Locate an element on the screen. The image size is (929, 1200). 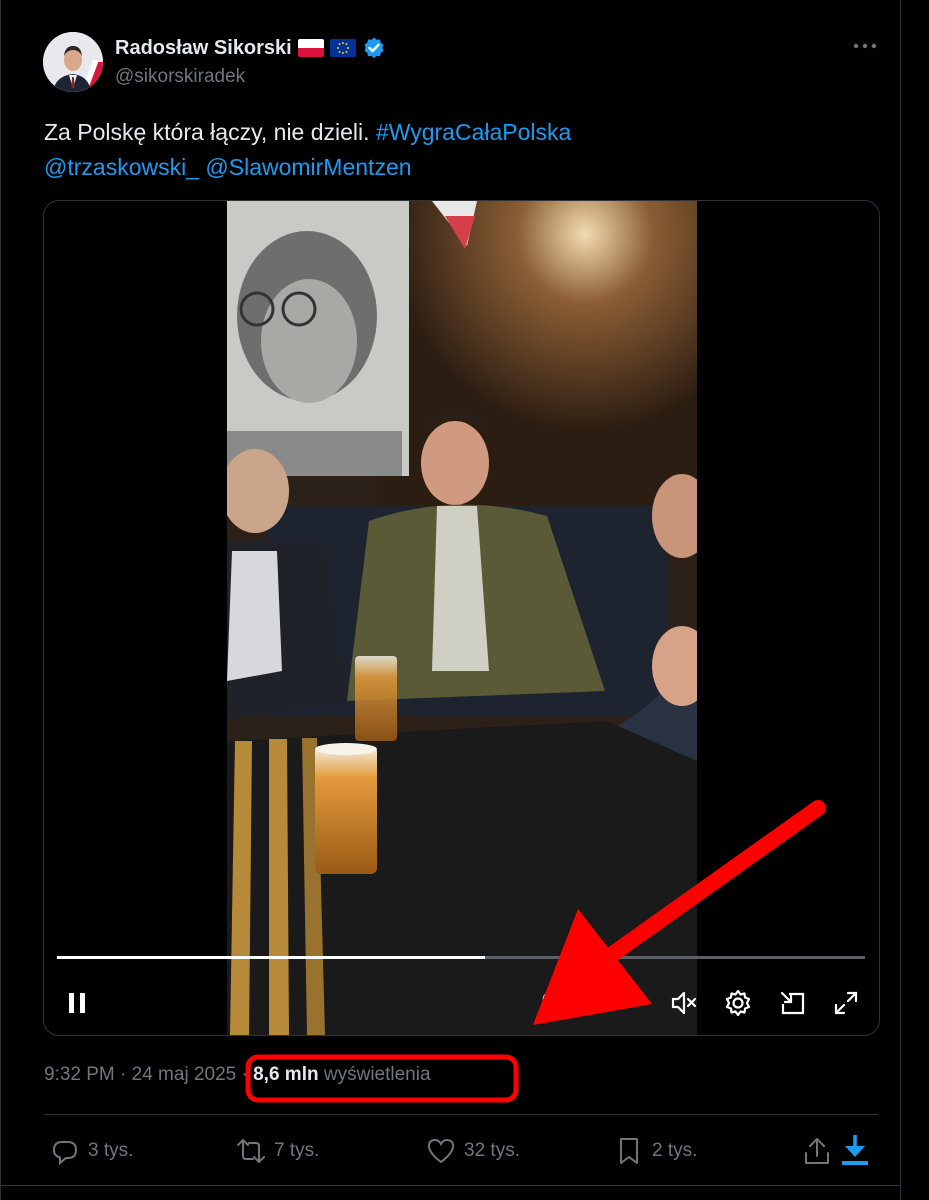
video-time: 0:0 / 0:15 is located at coordinates (582, 1001).